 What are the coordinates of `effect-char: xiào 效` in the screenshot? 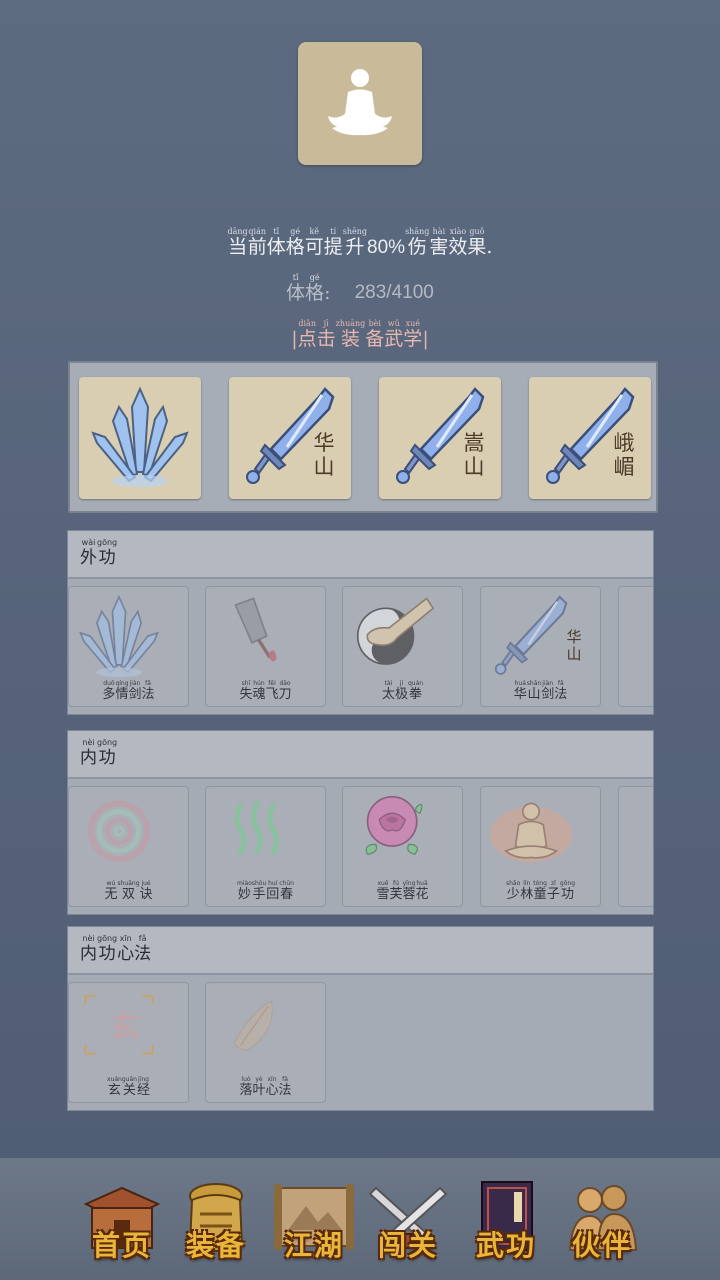 It's located at (457, 243).